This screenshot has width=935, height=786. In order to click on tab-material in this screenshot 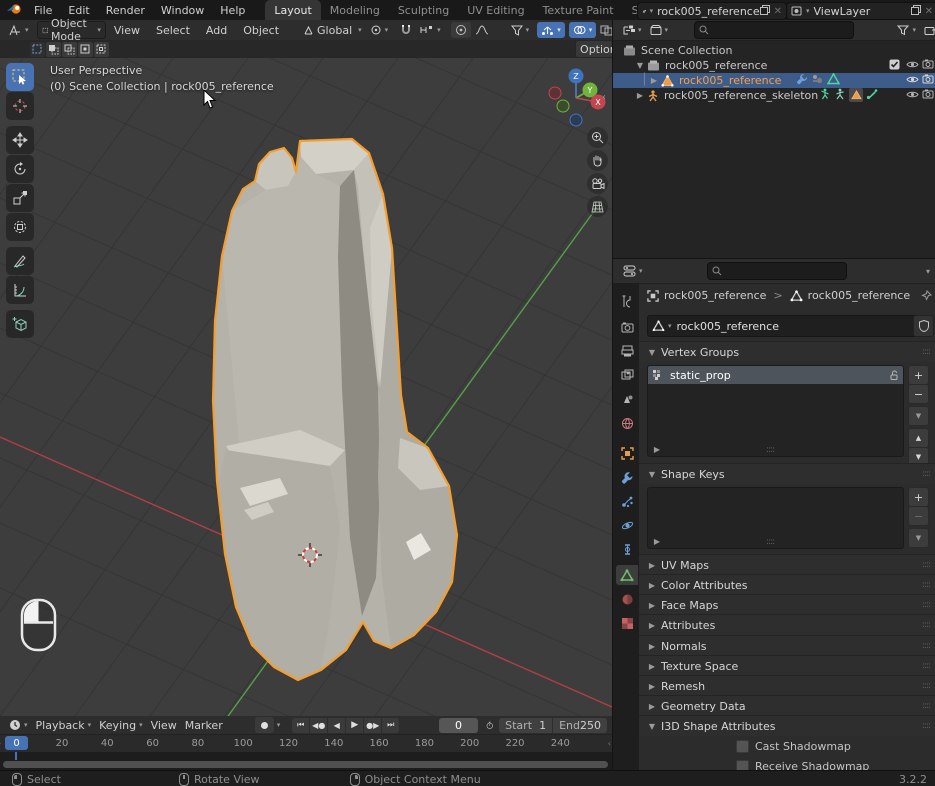, I will do `click(627, 599)`.